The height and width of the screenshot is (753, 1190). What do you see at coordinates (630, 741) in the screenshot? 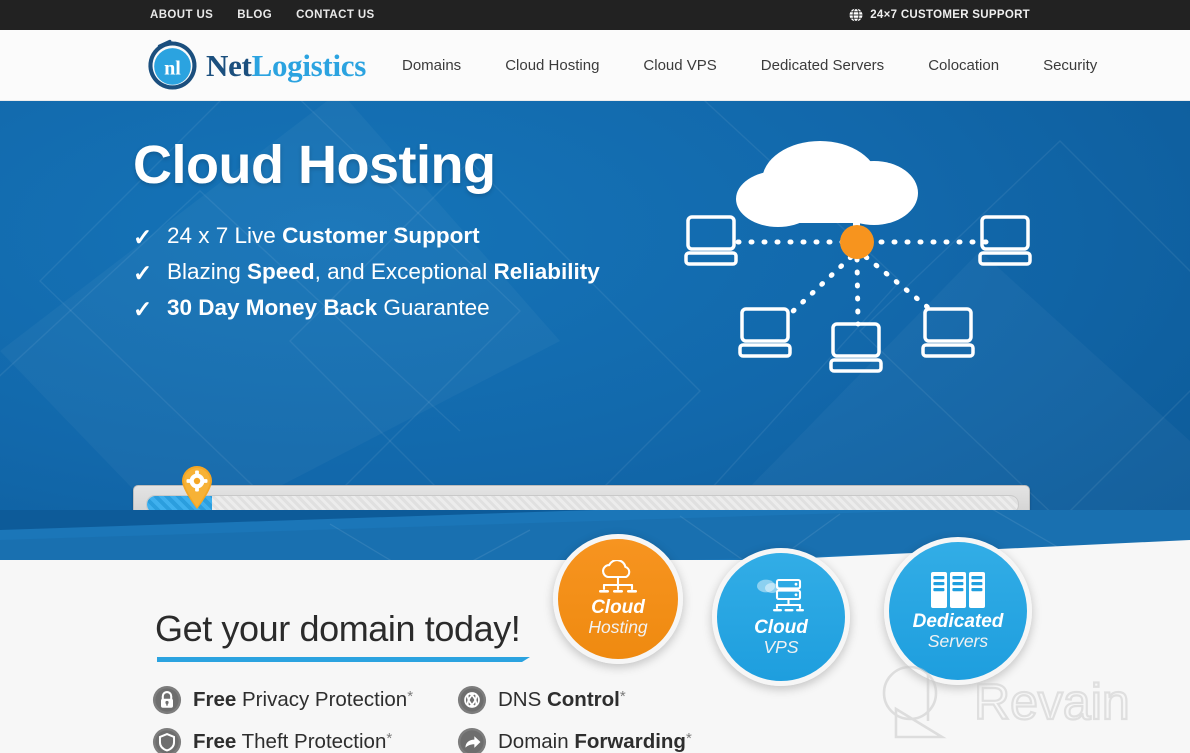
I see `feature-3-bold: Forwarding` at bounding box center [630, 741].